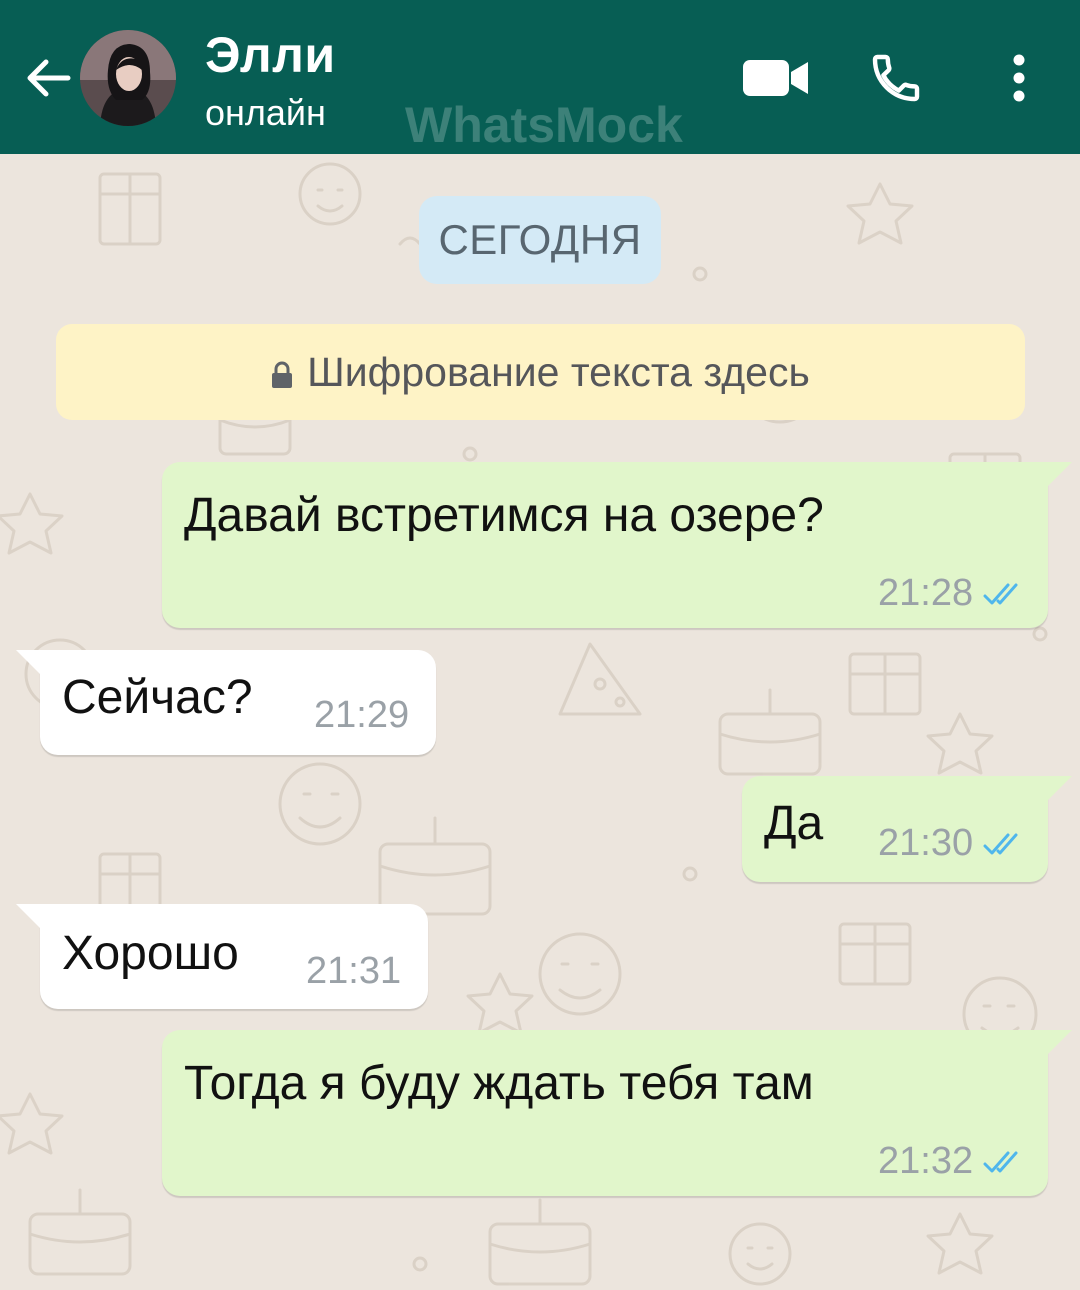 The height and width of the screenshot is (1290, 1080). I want to click on message-bubble-outgoing: Да 21:30, so click(907, 829).